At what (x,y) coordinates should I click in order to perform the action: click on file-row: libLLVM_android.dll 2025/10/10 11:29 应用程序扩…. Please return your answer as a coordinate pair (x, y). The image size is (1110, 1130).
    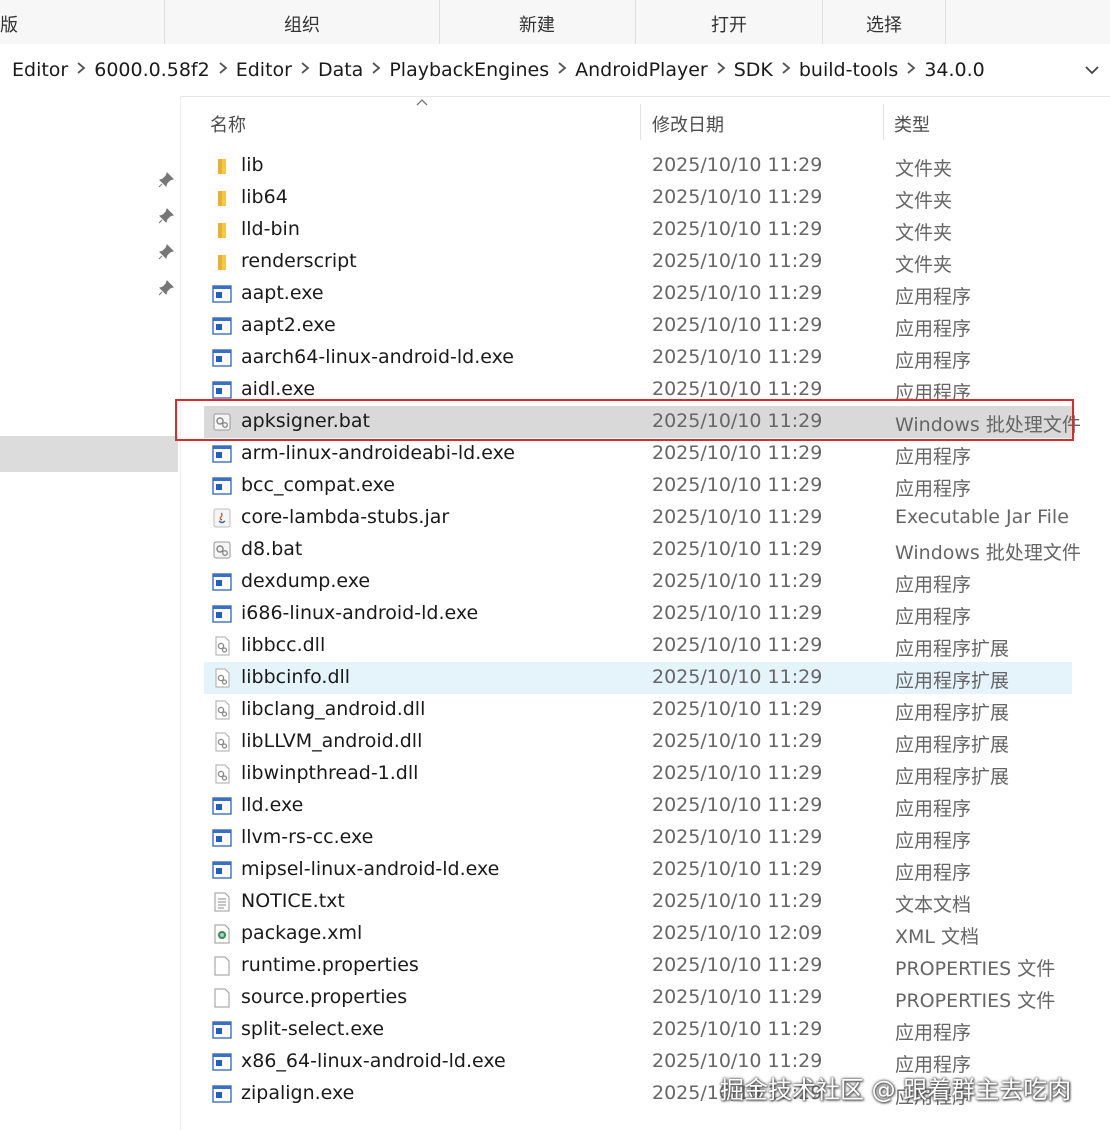
    Looking at the image, I should click on (638, 742).